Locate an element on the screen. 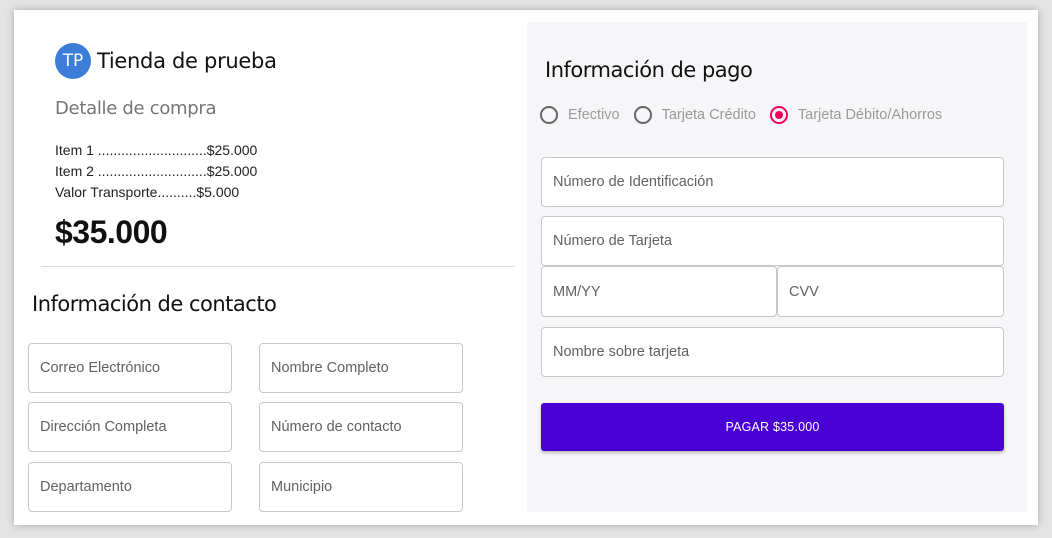 The width and height of the screenshot is (1052, 538). payment-method-label: Efectivo is located at coordinates (594, 115).